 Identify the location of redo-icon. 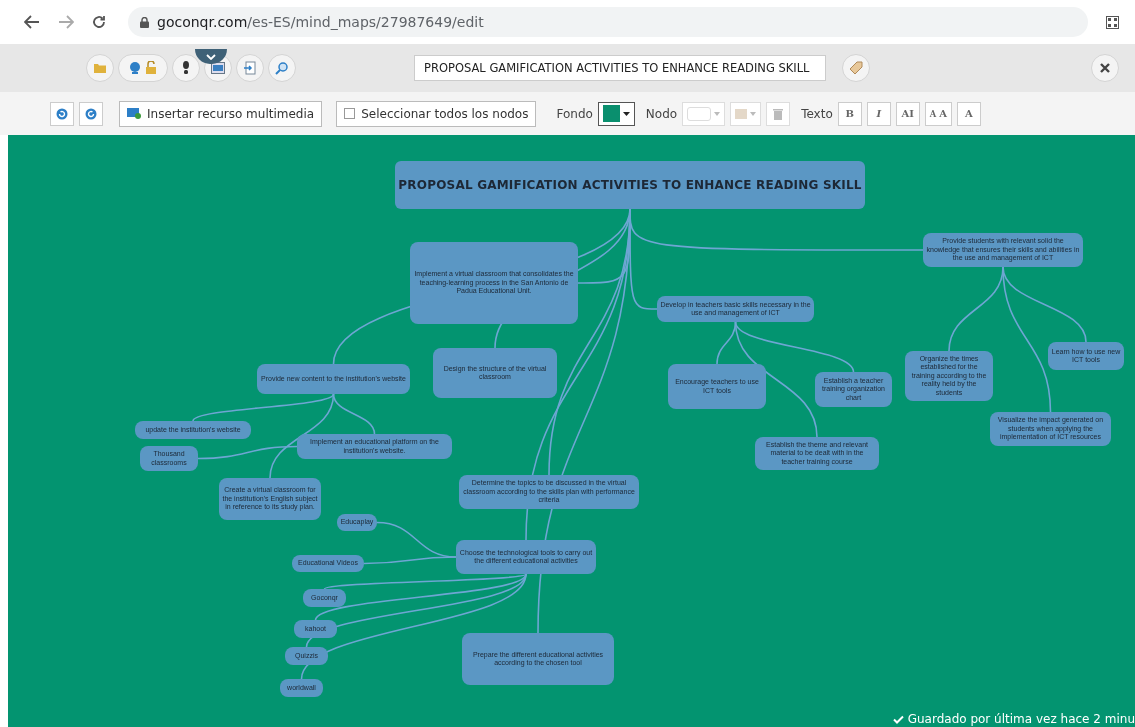
(91, 113).